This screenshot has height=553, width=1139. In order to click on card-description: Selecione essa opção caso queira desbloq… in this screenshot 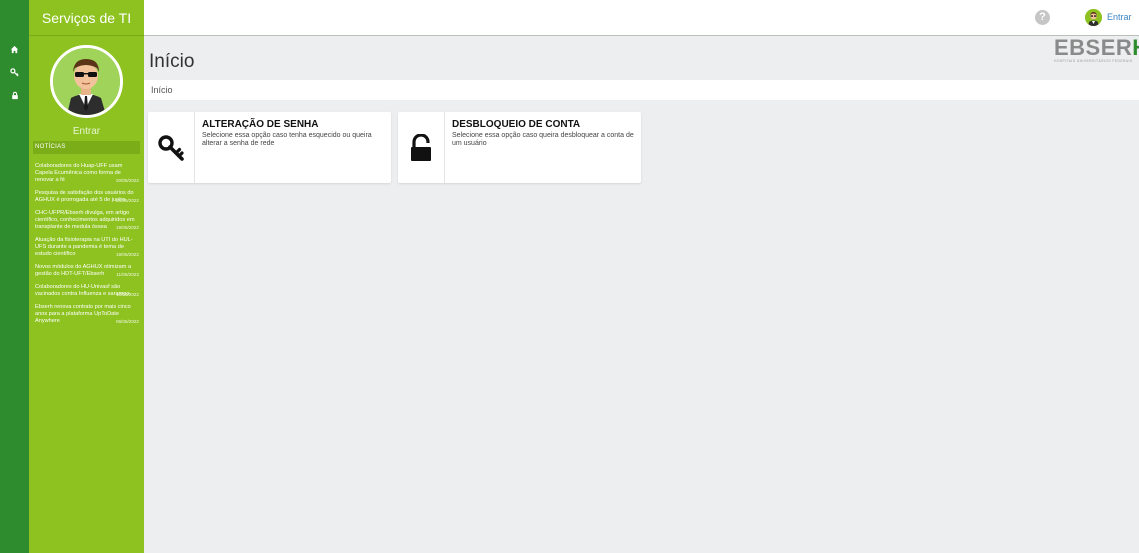, I will do `click(543, 139)`.